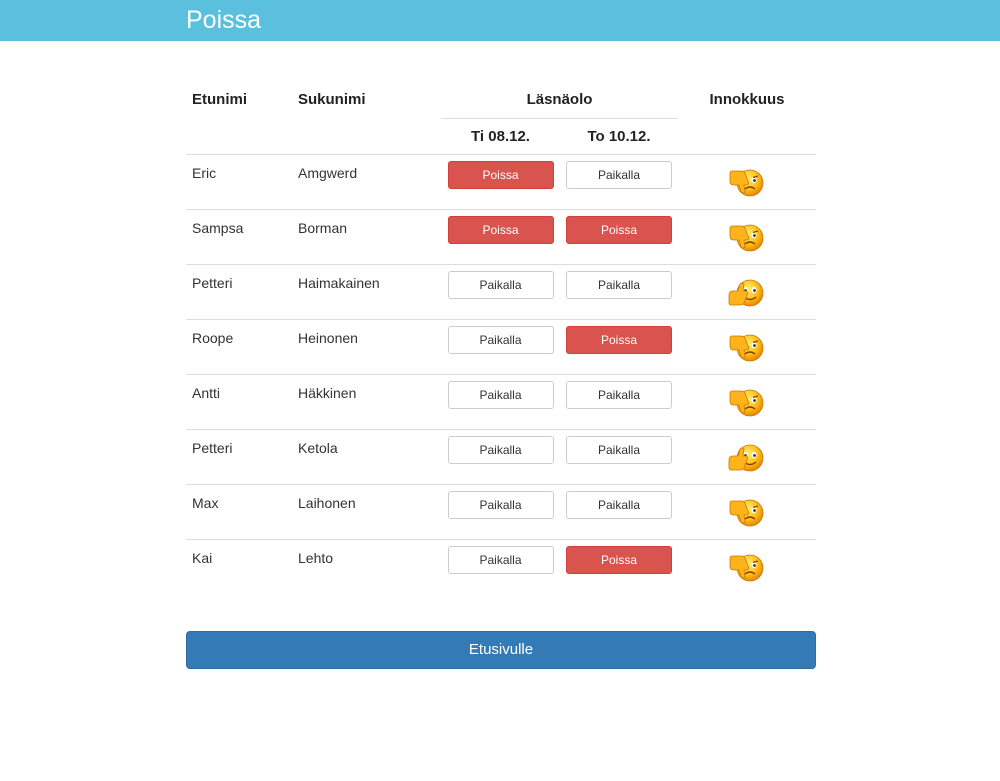 The image size is (1000, 781). What do you see at coordinates (366, 512) in the screenshot?
I see `lastname-cell: Laihonen` at bounding box center [366, 512].